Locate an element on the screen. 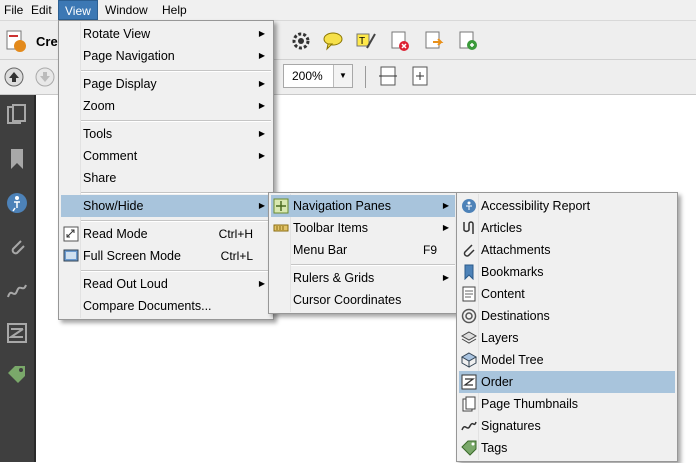  menu-item-read-mode: Read Mode Ctrl+H is located at coordinates (166, 234).